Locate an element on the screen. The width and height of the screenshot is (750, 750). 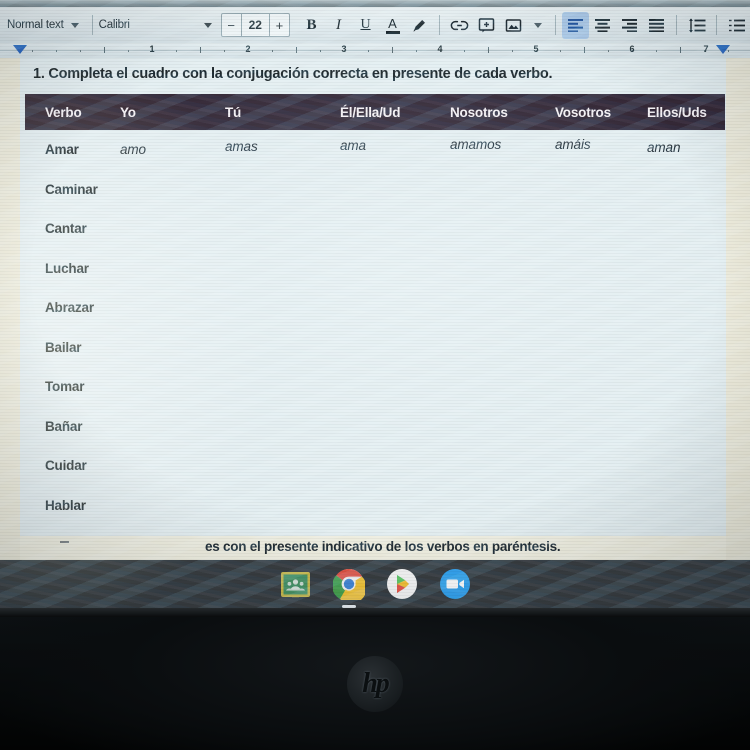
add-comment-button is located at coordinates (486, 25).